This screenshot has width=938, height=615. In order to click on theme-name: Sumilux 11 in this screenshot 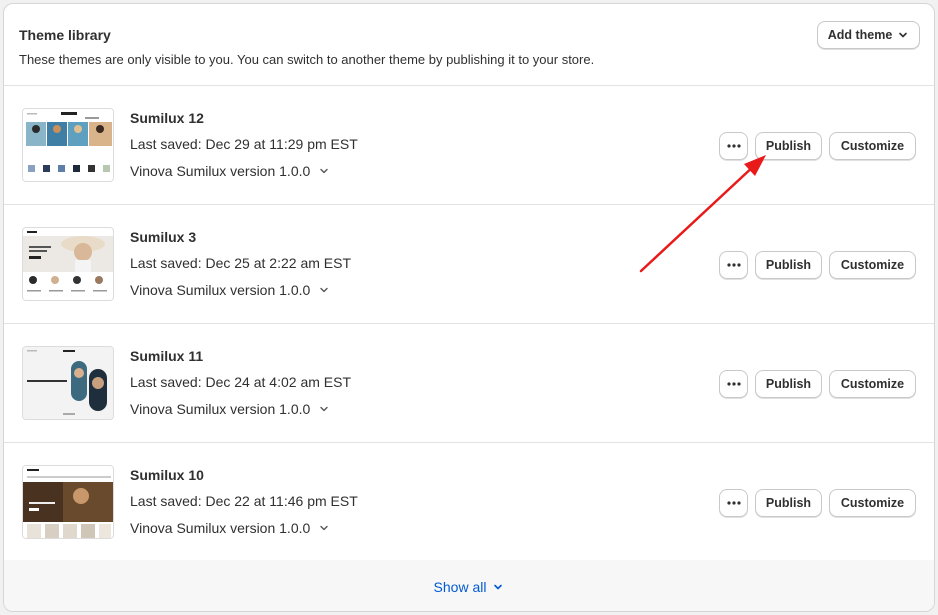, I will do `click(167, 356)`.